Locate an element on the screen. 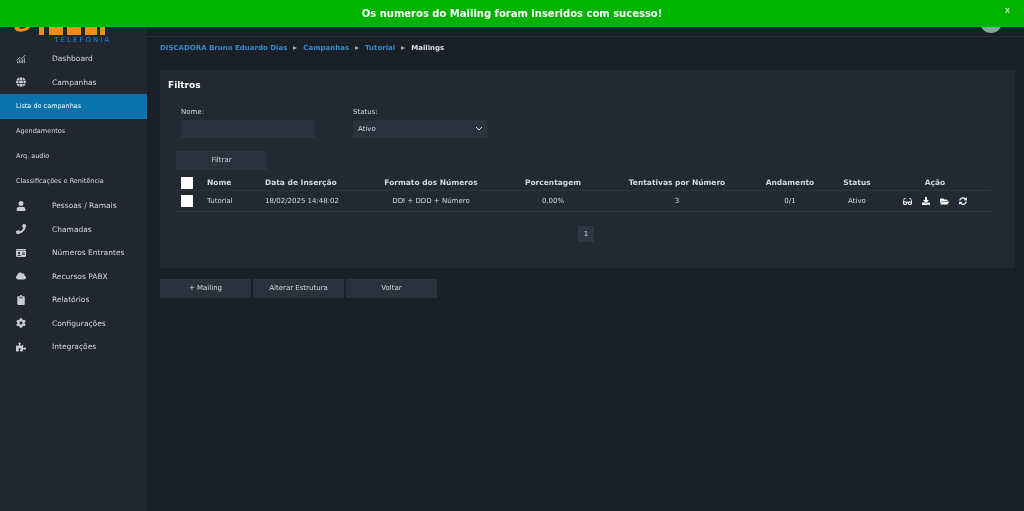 This screenshot has height=511, width=1024. chevron-down-icon is located at coordinates (479, 129).